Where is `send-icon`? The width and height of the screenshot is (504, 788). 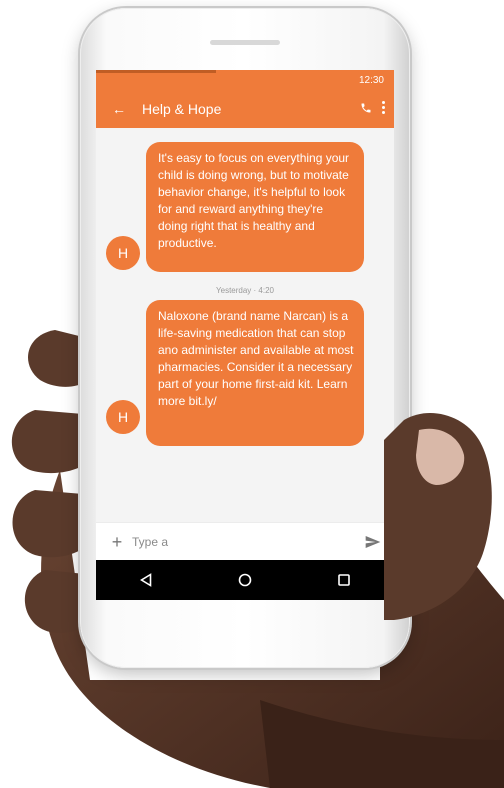 send-icon is located at coordinates (373, 542).